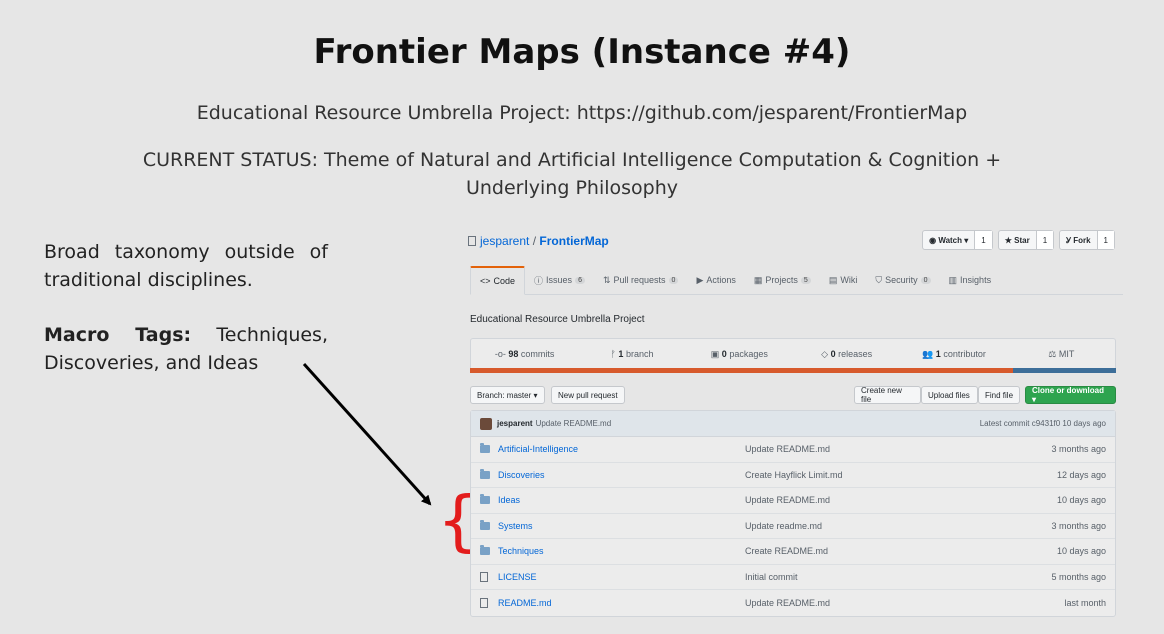  Describe the element at coordinates (846, 354) in the screenshot. I see `releases-link: ◇ 0 releases` at that location.